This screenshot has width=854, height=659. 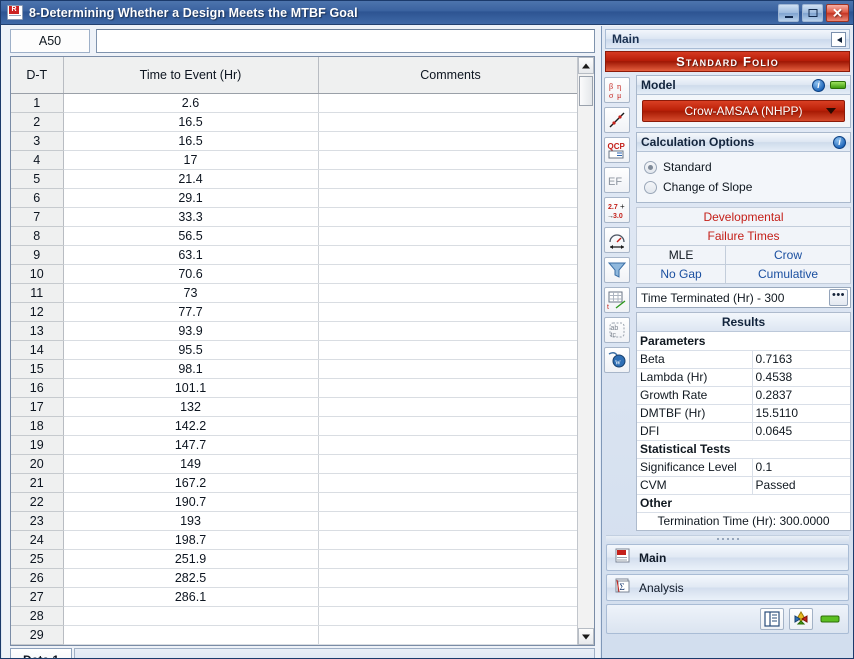 What do you see at coordinates (294, 445) in the screenshot?
I see `table-row: 19 147.7` at bounding box center [294, 445].